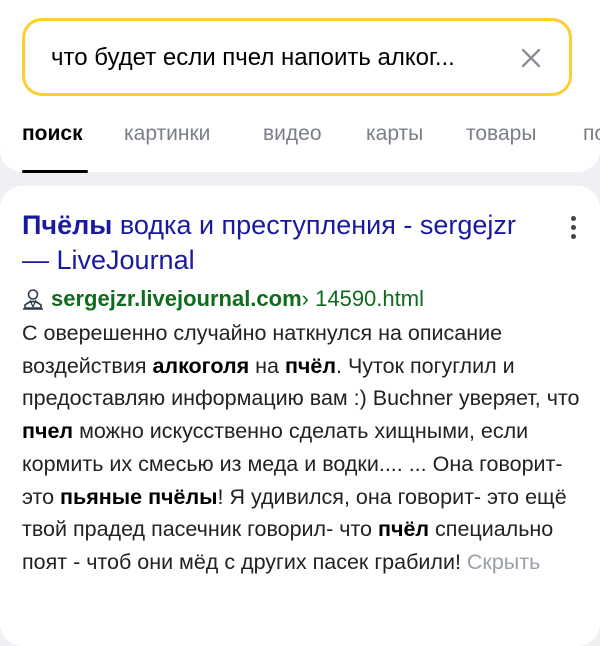 The width and height of the screenshot is (600, 646). I want to click on tab-search: поиск, so click(52, 134).